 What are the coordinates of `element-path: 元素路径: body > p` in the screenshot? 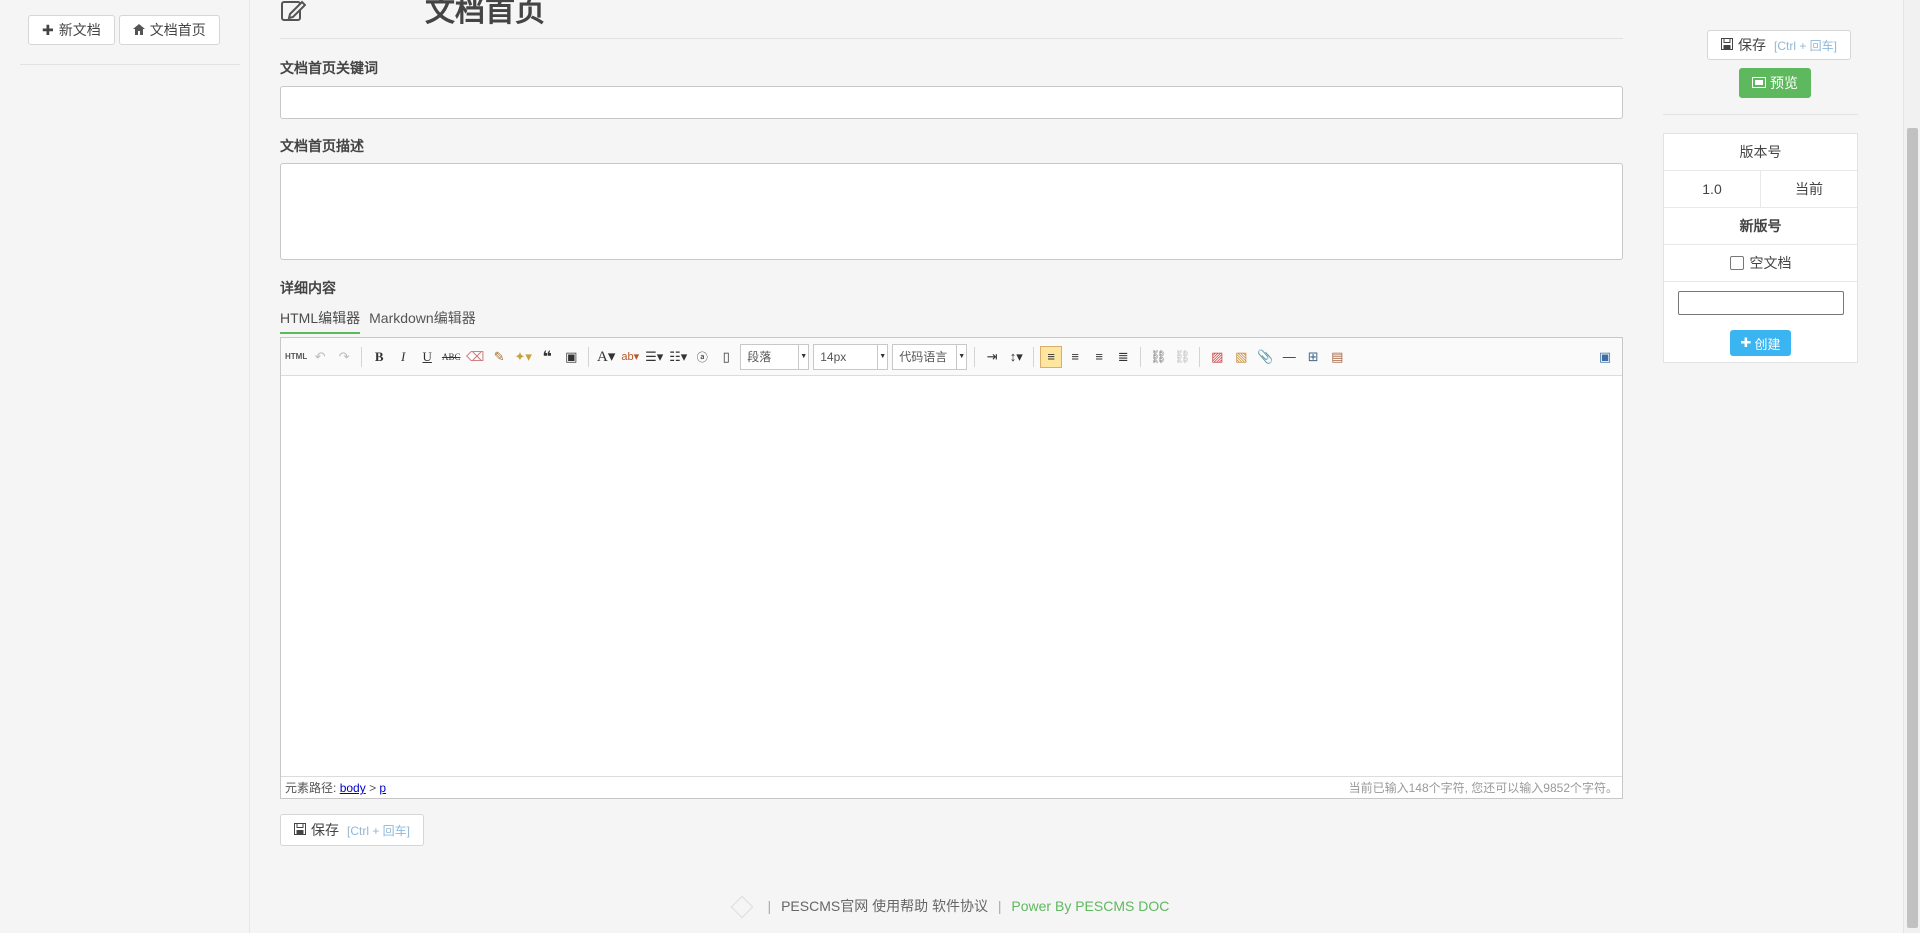 It's located at (335, 787).